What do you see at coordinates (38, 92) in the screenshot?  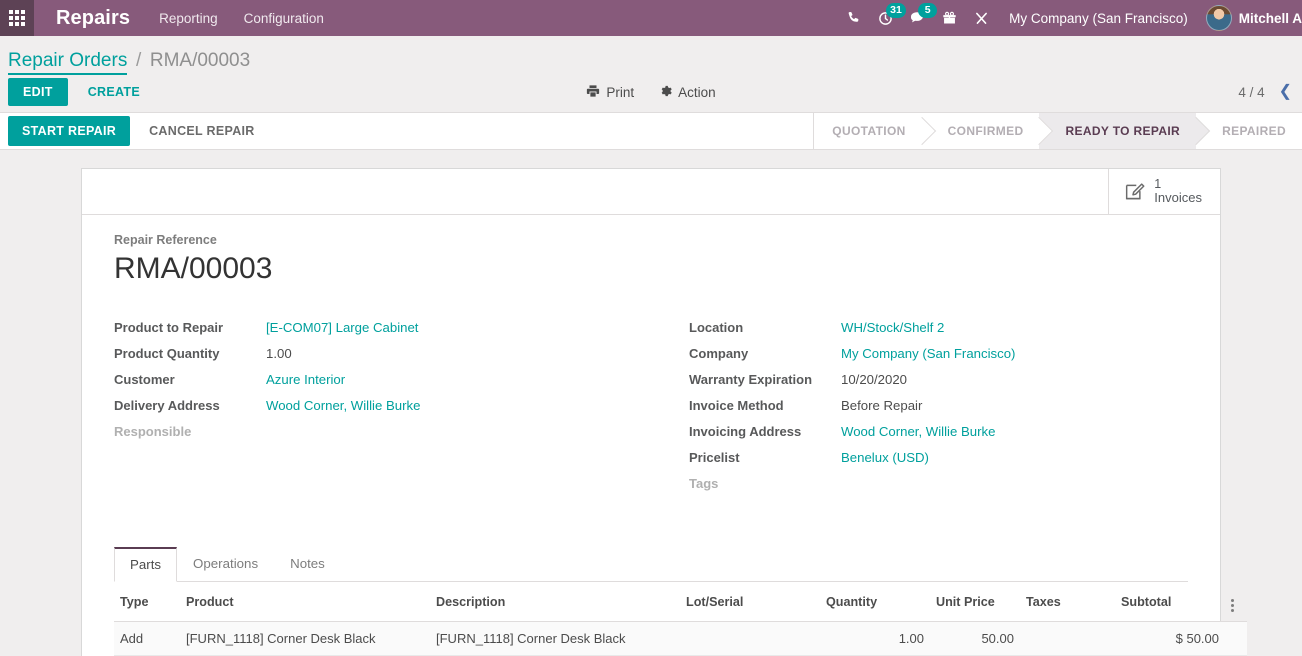 I see `edit-button: EDIT` at bounding box center [38, 92].